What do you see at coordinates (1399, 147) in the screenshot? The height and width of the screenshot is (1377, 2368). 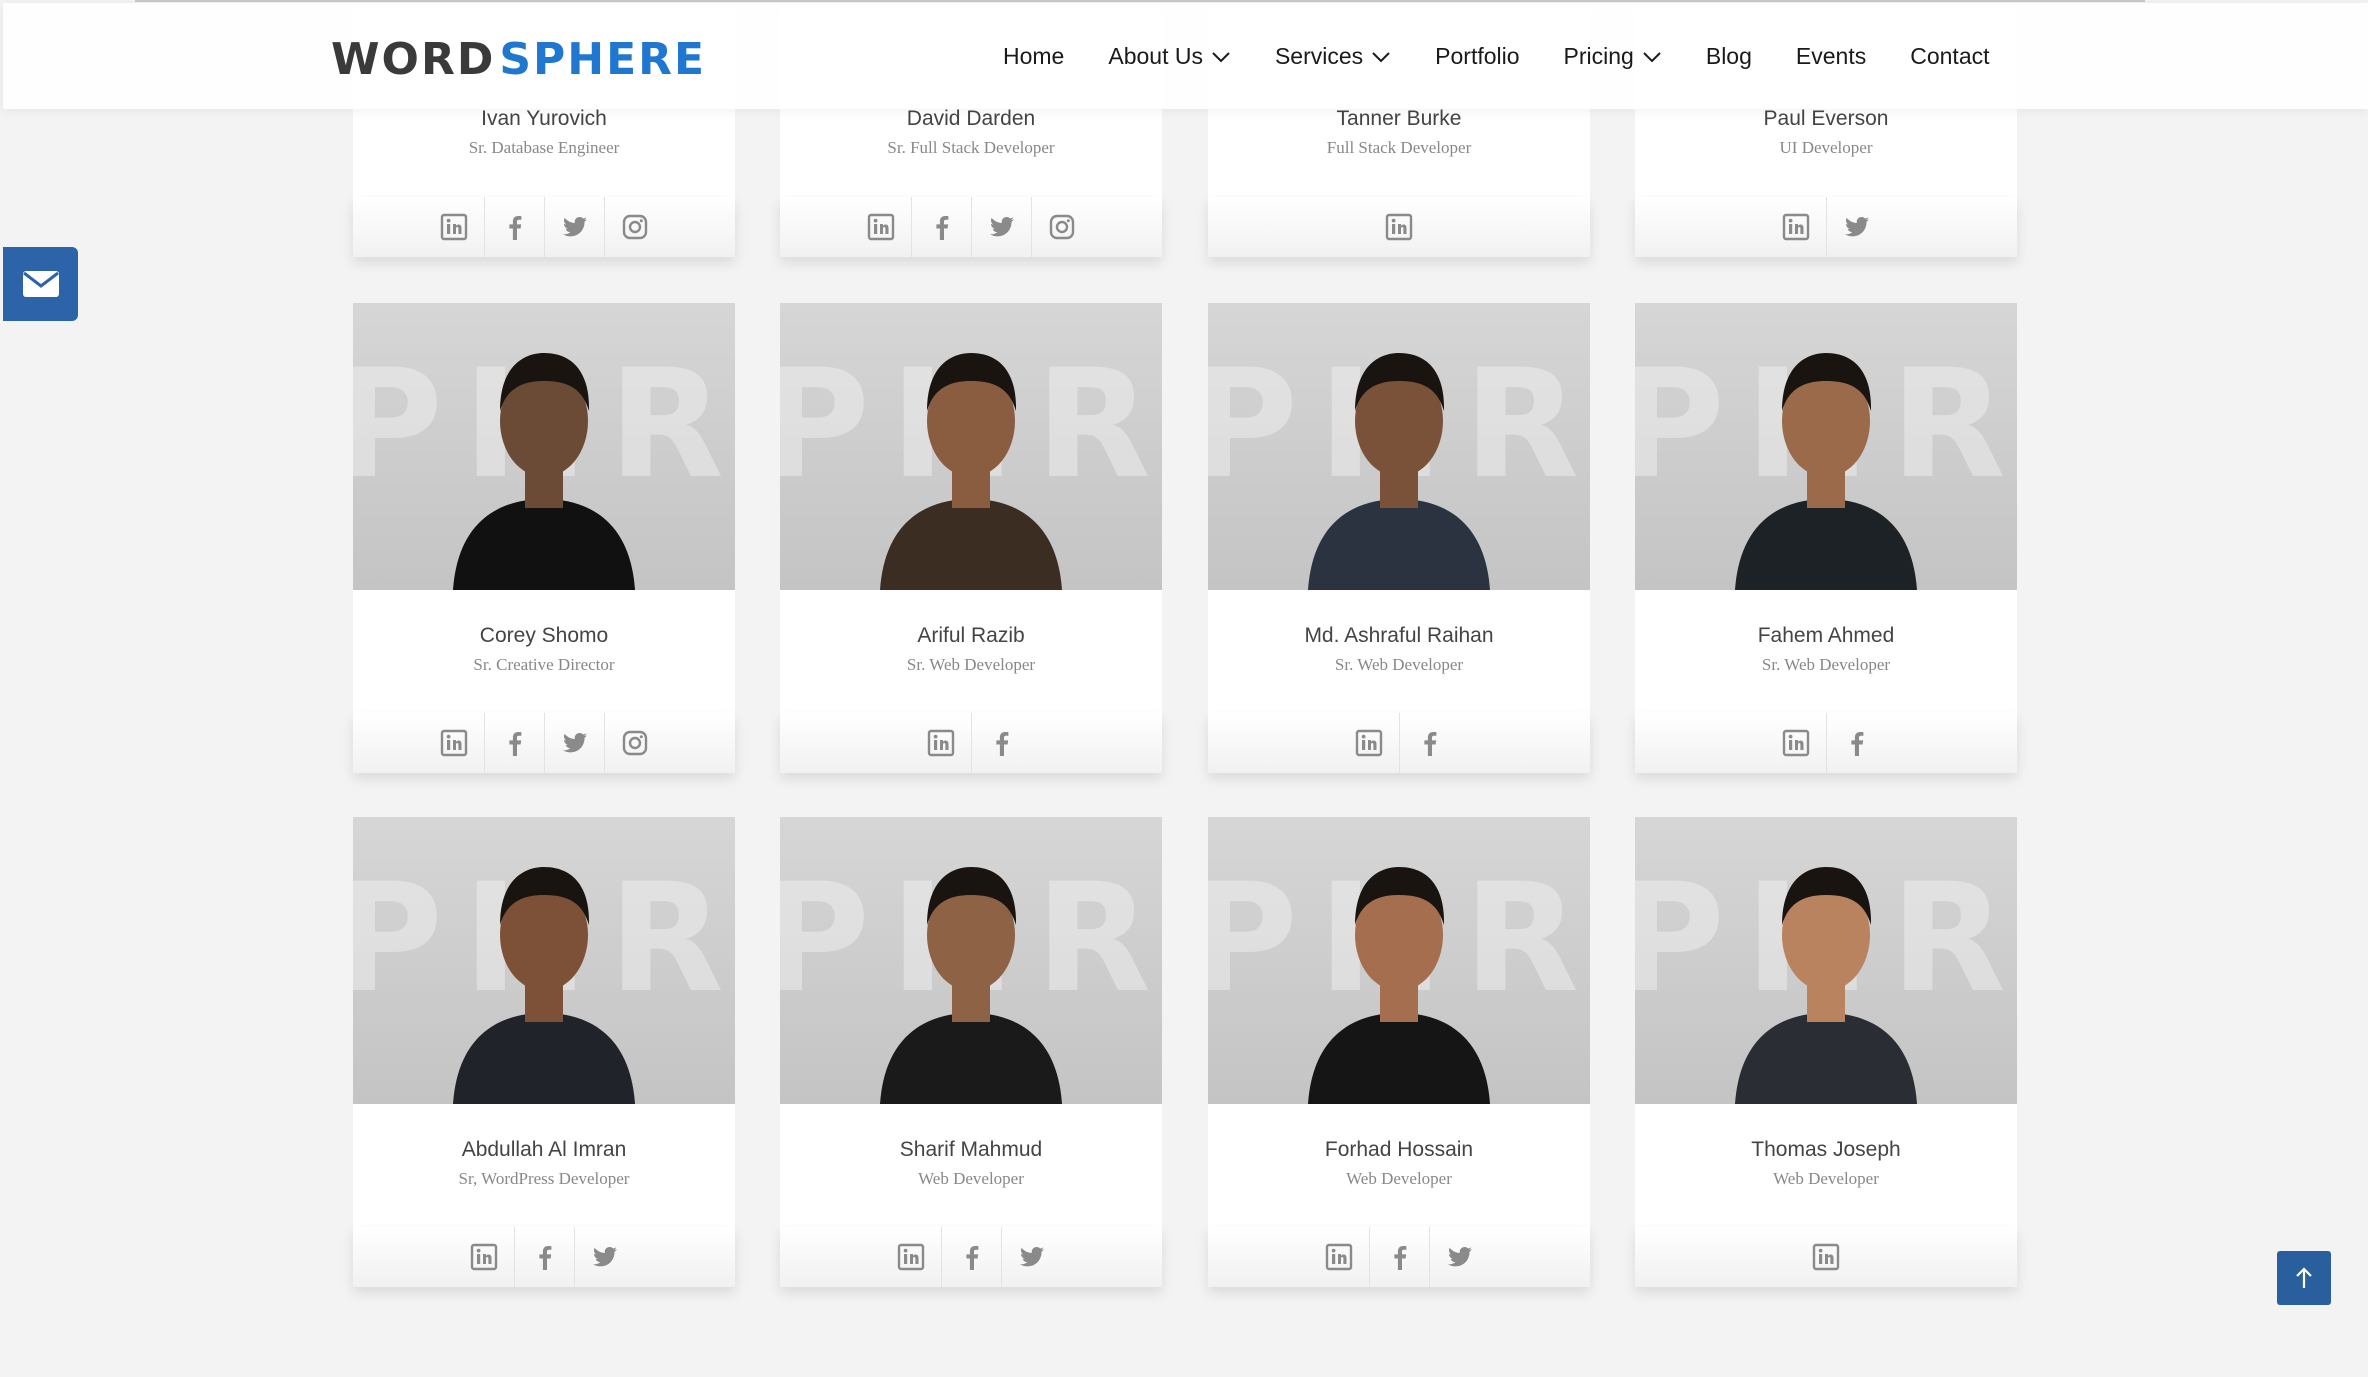 I see `member-role: Full Stack Developer` at bounding box center [1399, 147].